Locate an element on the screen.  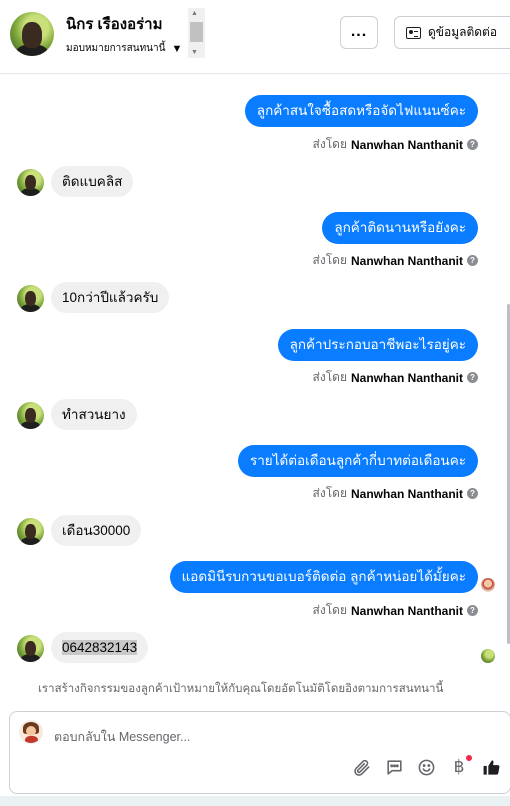
baht-icon: ฿ is located at coordinates (460, 766).